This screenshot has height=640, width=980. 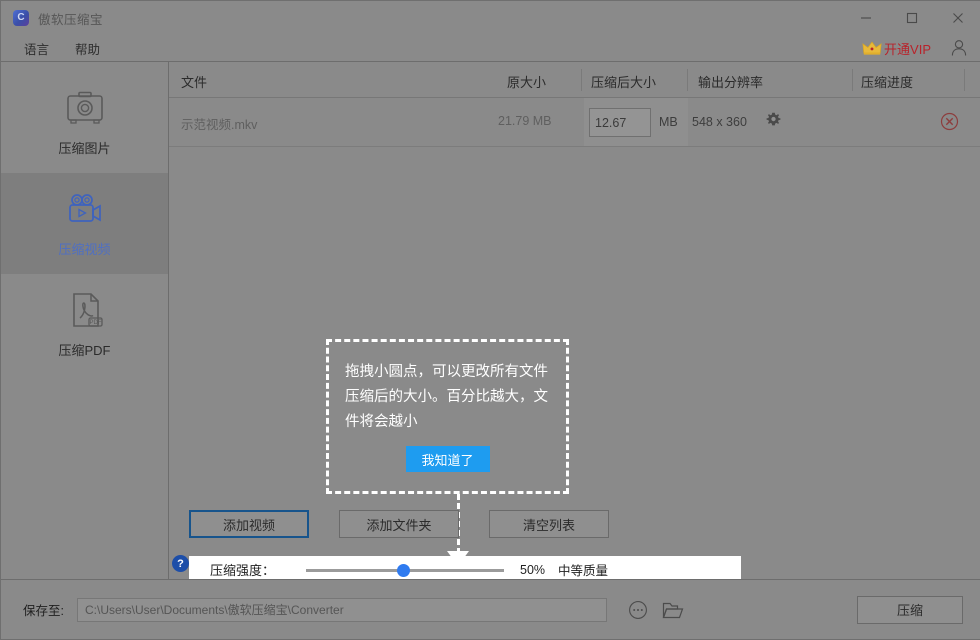 I want to click on sidebar-item-label: 压缩PDF, so click(x=84, y=350).